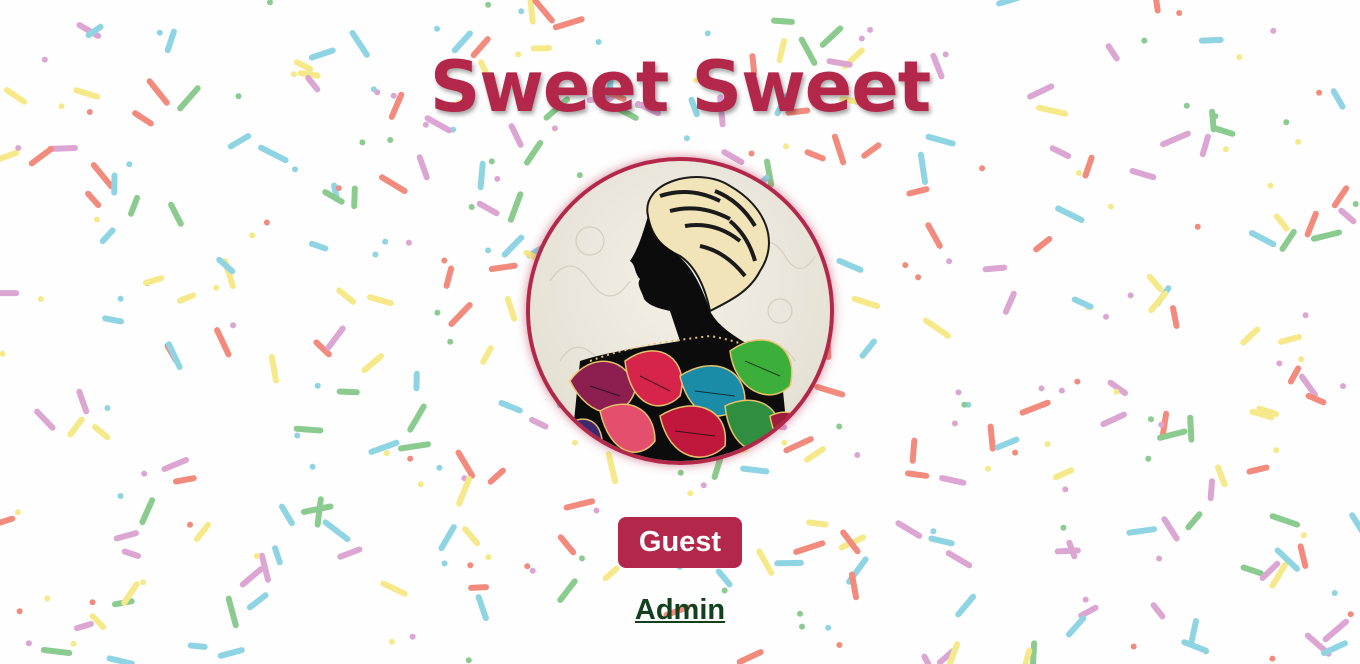 The image size is (1360, 664). I want to click on guest-button: Guest, so click(680, 542).